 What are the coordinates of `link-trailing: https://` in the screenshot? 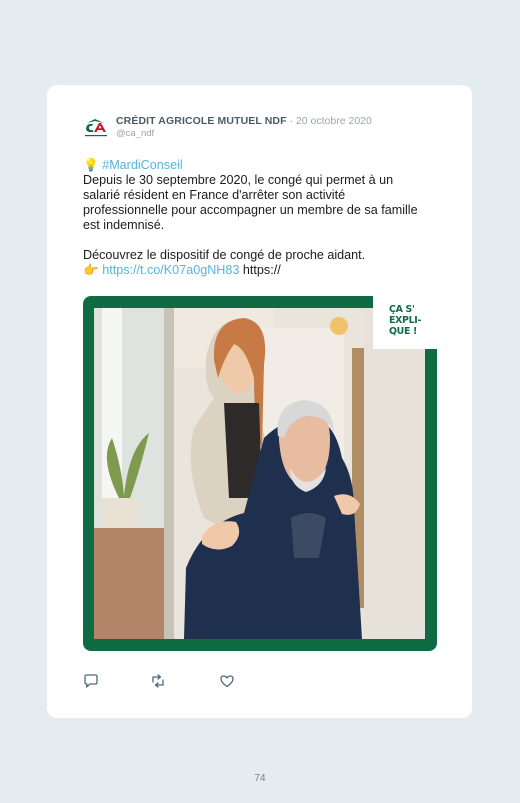 It's located at (260, 270).